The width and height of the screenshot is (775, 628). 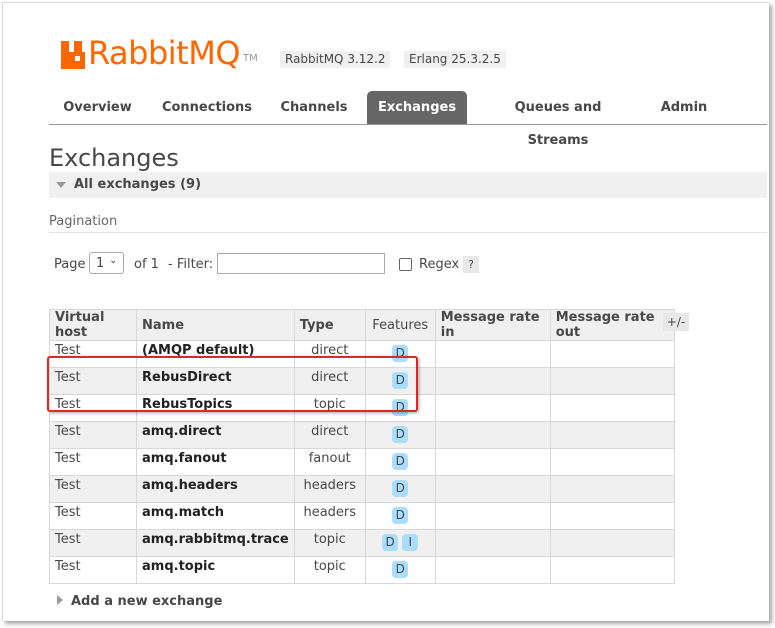 I want to click on table-row: Test amq.headers headers D, so click(x=362, y=489).